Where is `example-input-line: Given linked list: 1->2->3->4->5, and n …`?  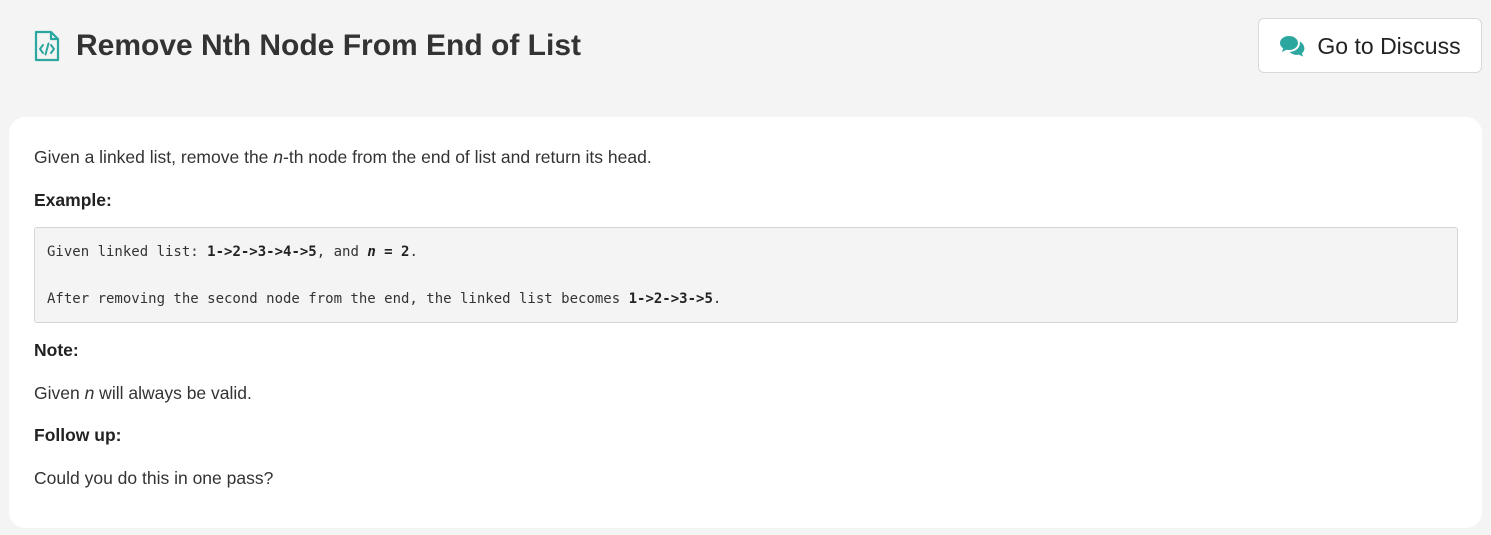
example-input-line: Given linked list: 1->2->3->4->5, and n … is located at coordinates (232, 252).